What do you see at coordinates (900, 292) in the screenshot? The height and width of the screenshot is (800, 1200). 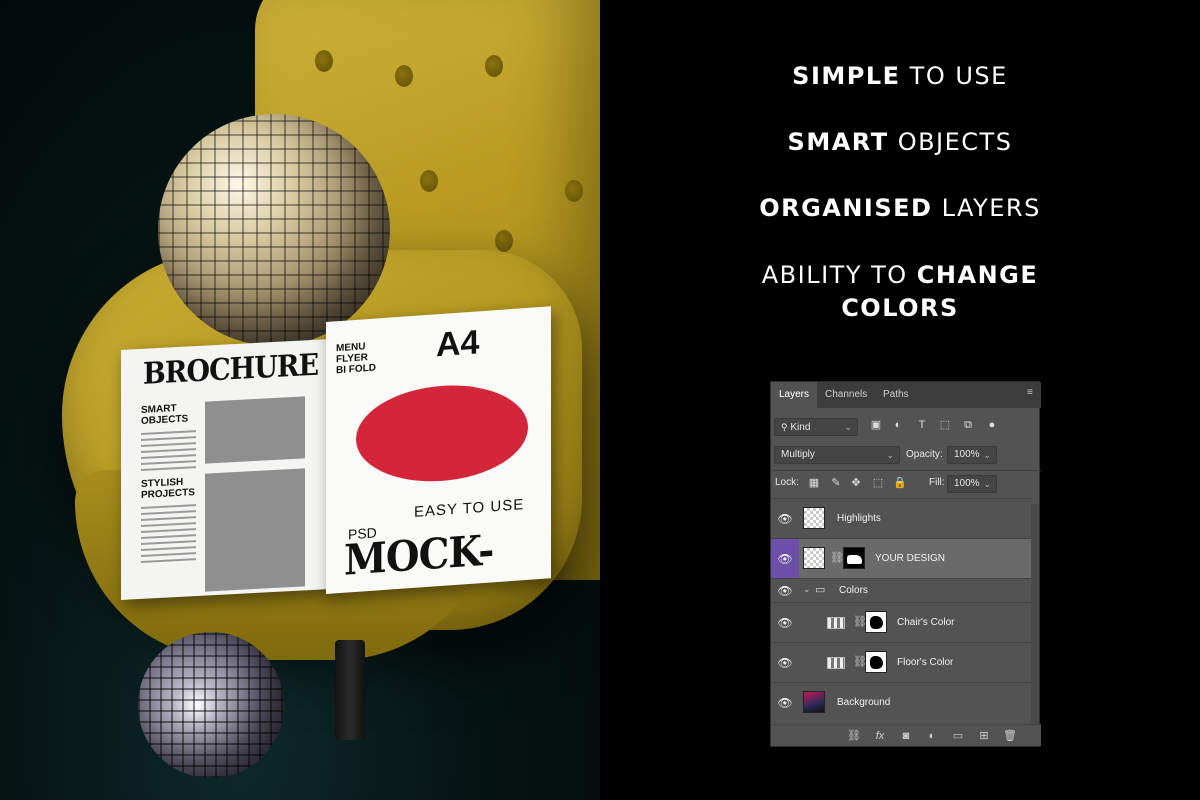 I see `feature-colors: ABILITY TO CHANGE COLORS` at bounding box center [900, 292].